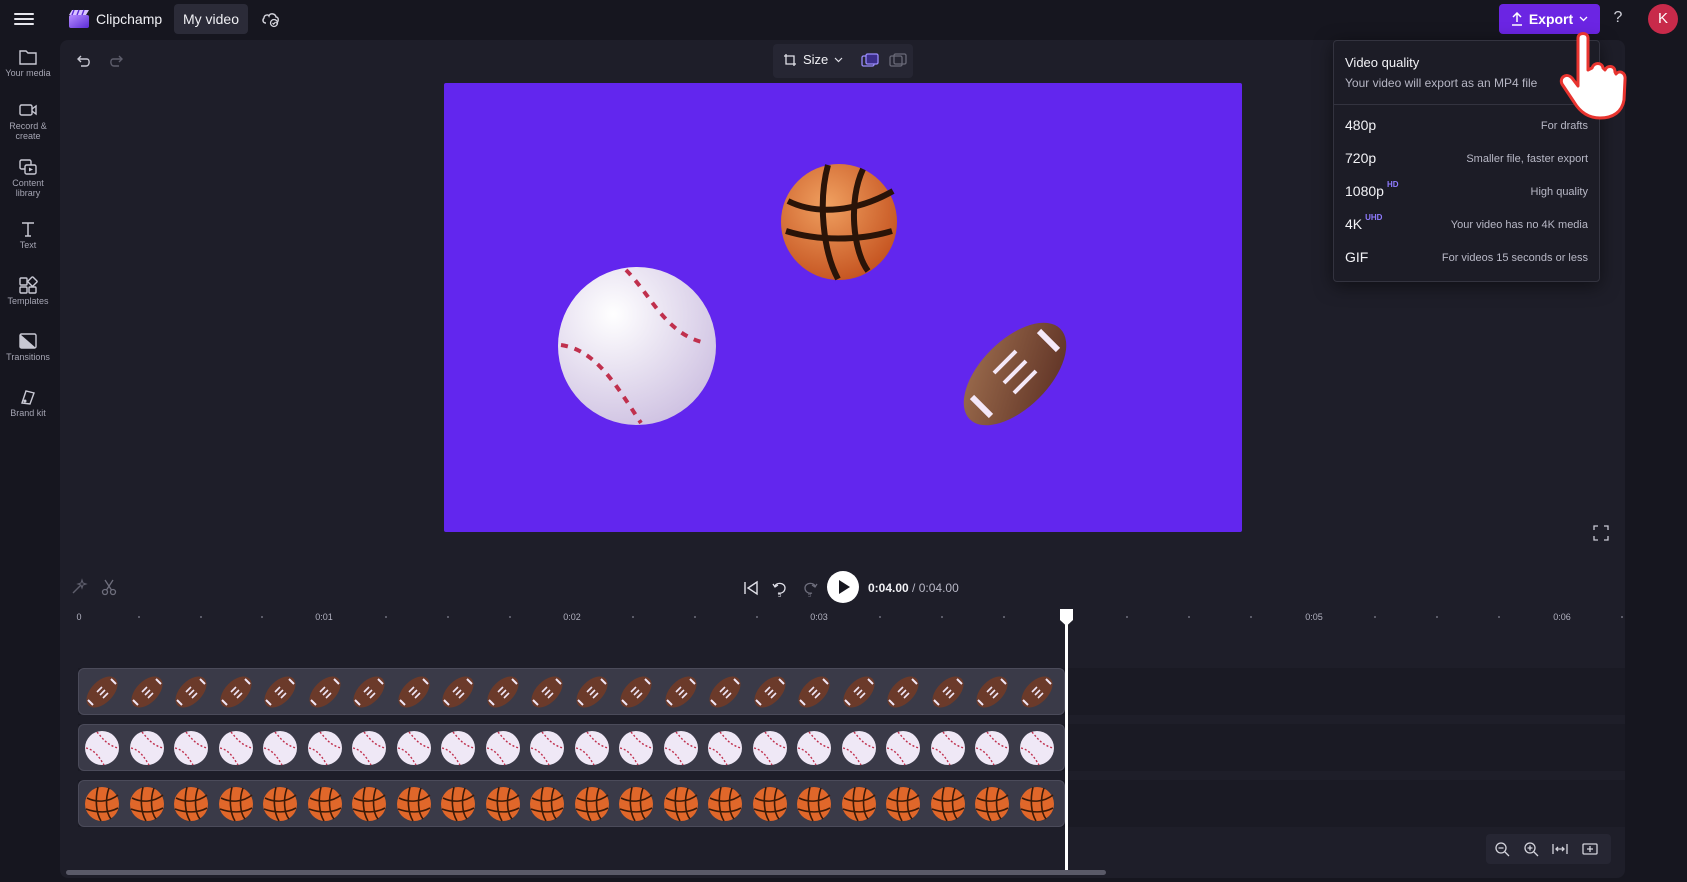  I want to click on baseball-clip, so click(571, 747).